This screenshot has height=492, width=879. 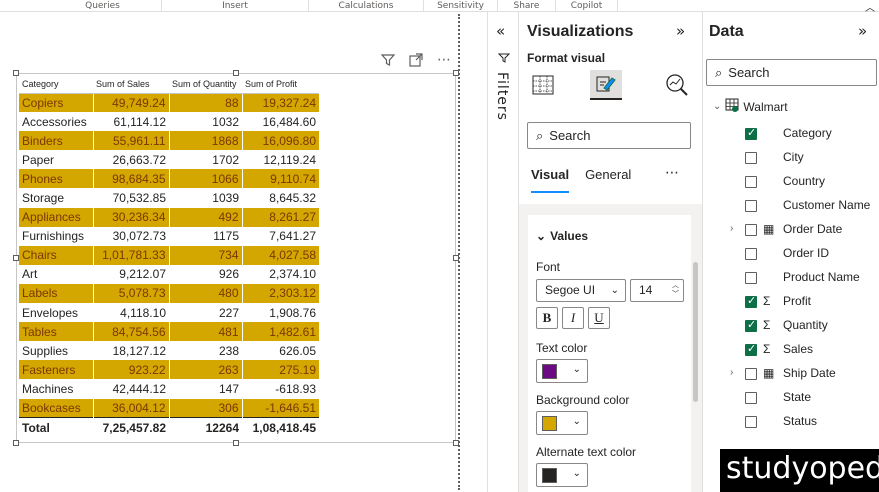 I want to click on field-item: Σ Profit, so click(x=791, y=302).